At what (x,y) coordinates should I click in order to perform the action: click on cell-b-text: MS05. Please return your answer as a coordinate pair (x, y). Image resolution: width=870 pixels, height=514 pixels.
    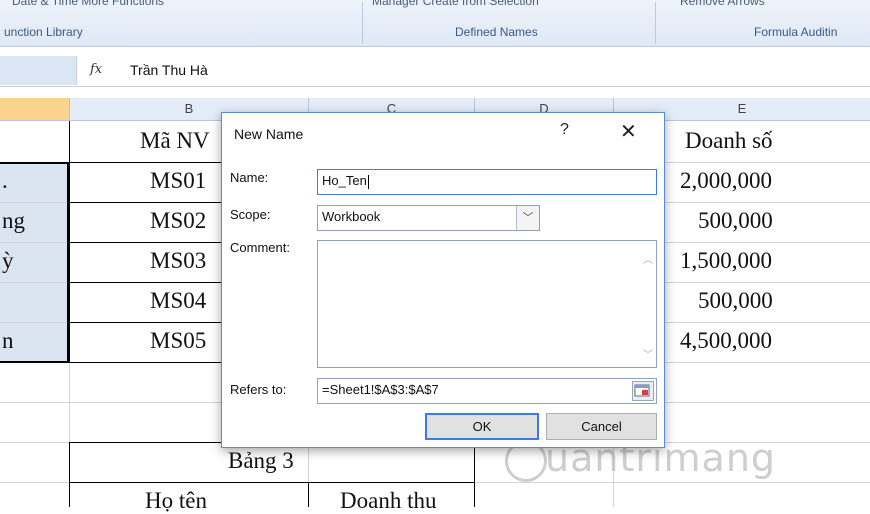
    Looking at the image, I should click on (178, 341).